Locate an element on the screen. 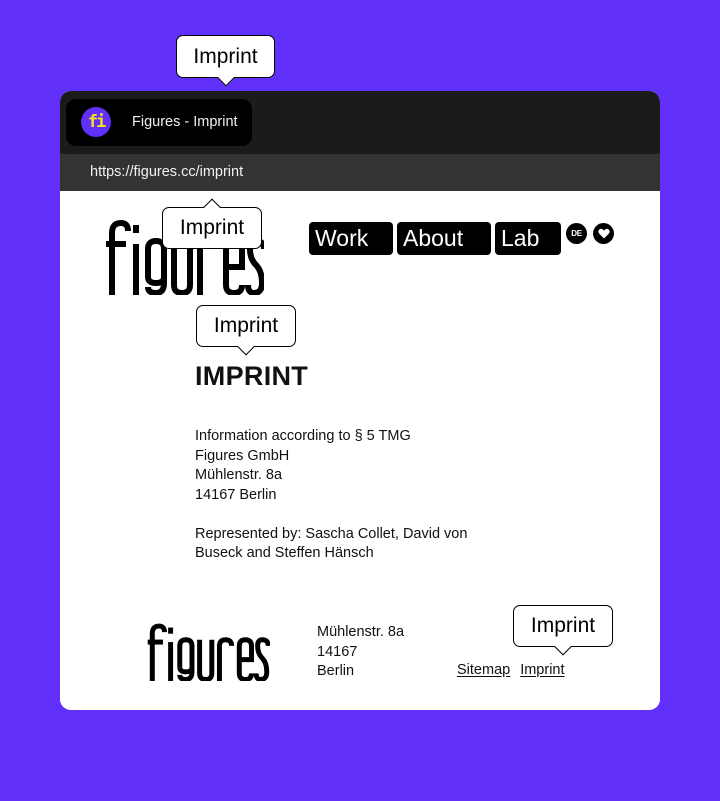  nav-work: Work is located at coordinates (351, 238).